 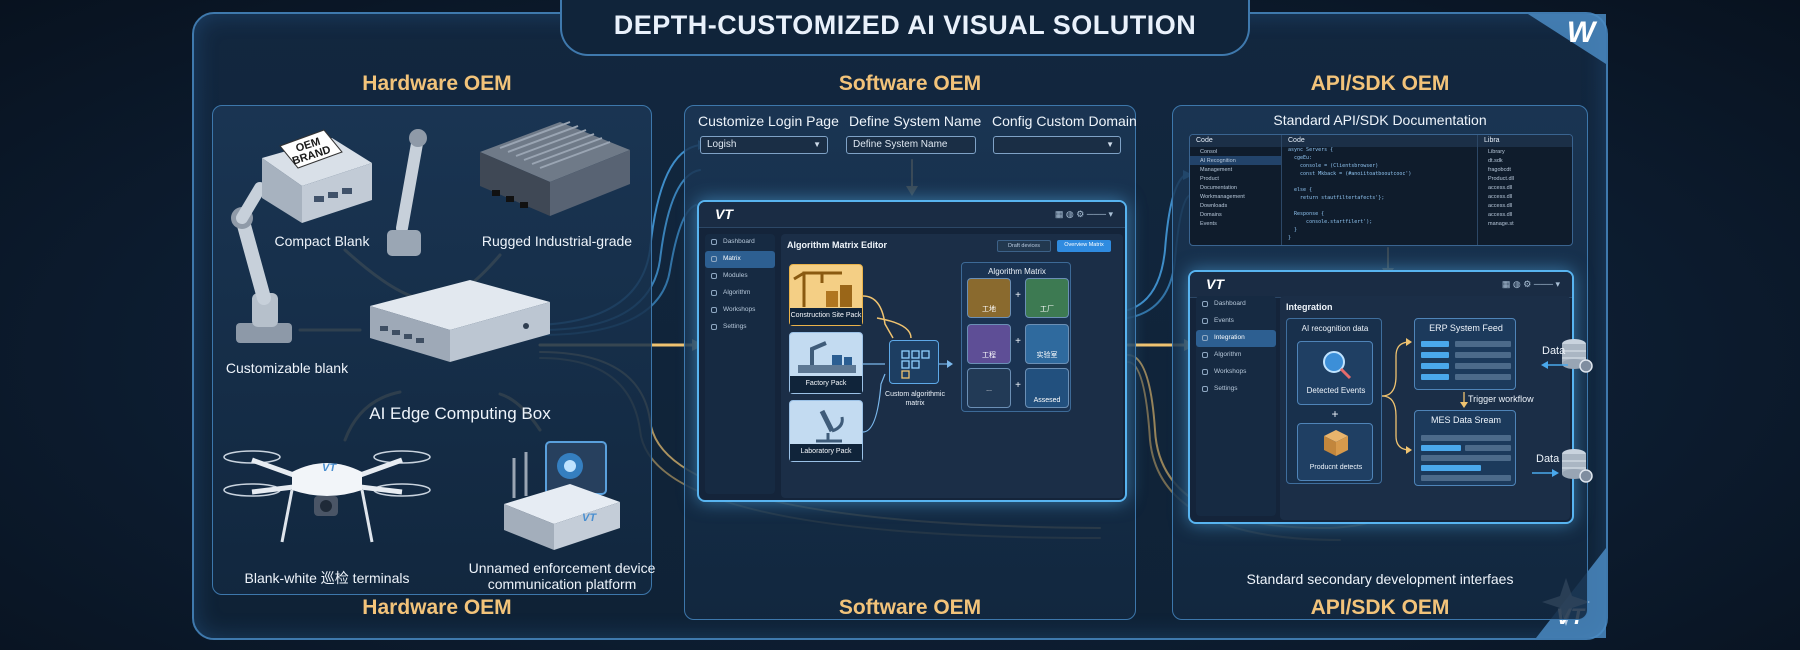 I want to click on code-line: async Servers {, so click(x=1311, y=150).